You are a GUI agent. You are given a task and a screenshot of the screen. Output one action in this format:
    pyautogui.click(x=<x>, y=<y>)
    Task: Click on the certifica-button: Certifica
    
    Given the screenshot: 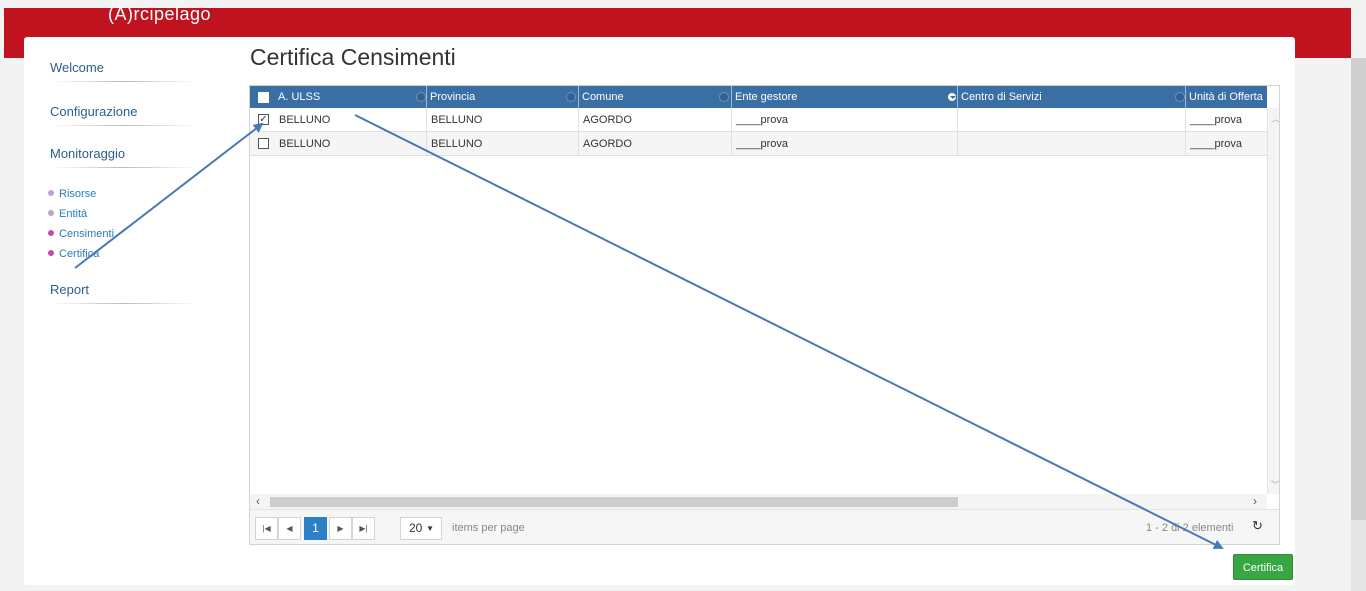 What is the action you would take?
    pyautogui.click(x=1263, y=567)
    